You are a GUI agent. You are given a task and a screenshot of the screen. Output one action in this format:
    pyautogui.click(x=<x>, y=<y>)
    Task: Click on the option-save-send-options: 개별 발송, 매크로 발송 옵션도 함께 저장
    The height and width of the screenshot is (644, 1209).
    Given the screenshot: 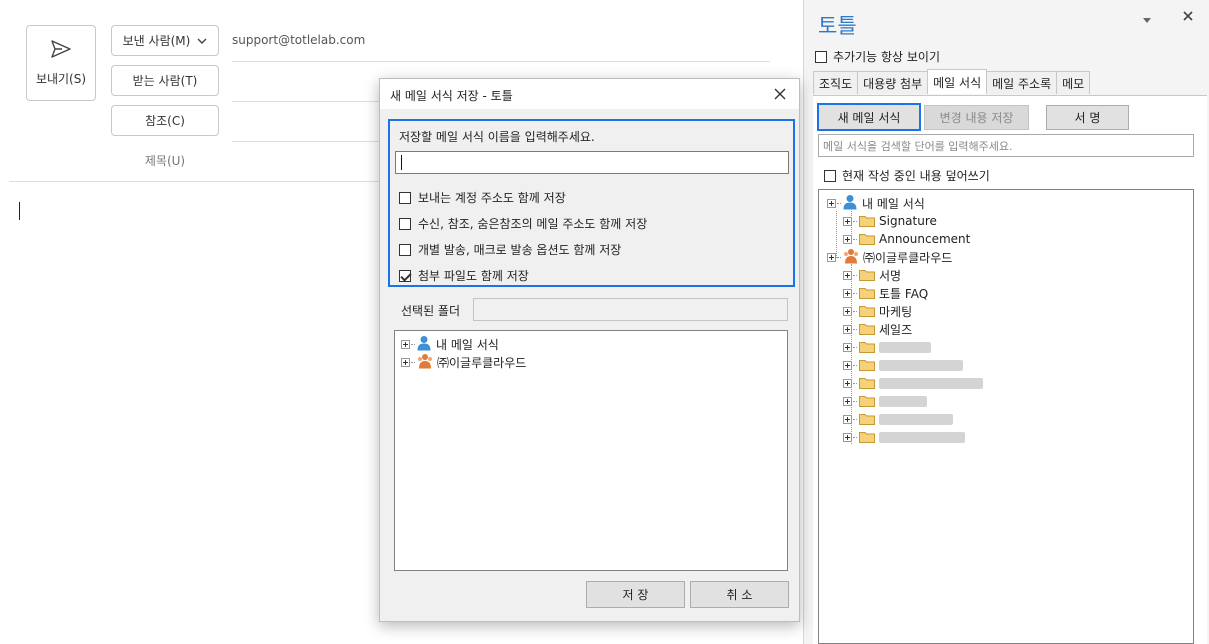 What is the action you would take?
    pyautogui.click(x=510, y=249)
    